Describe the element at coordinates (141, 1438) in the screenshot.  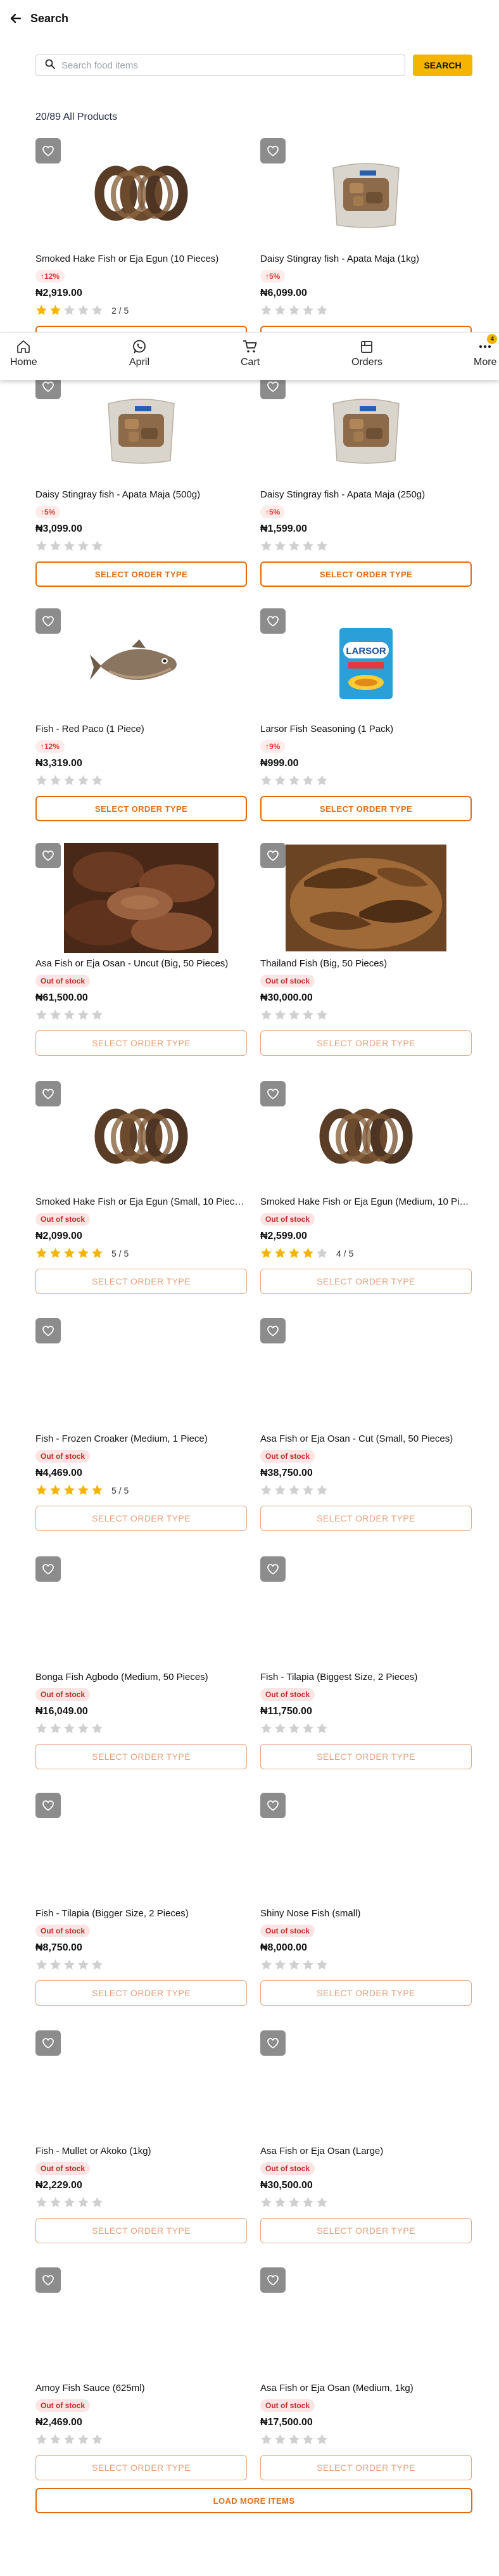
I see `product-name: Fish - Frozen Croaker (Medium, 1 Piece)` at that location.